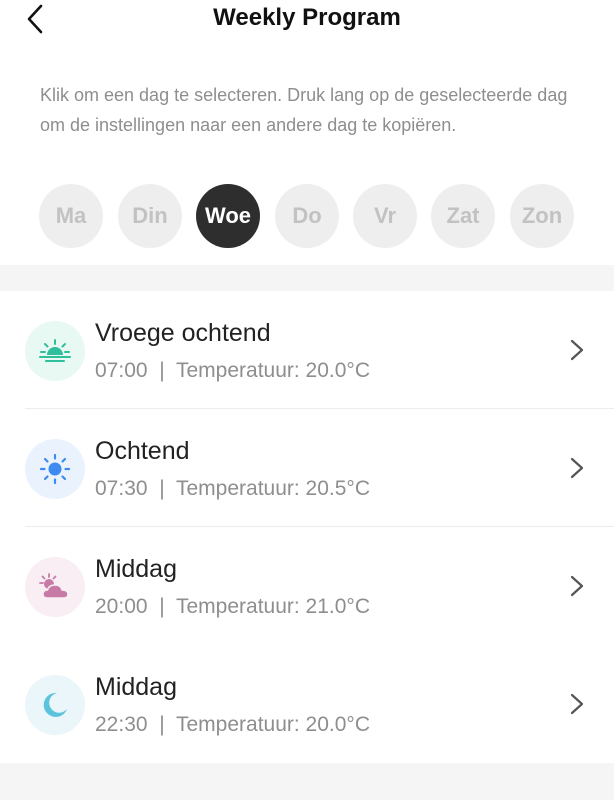 Image resolution: width=614 pixels, height=800 pixels. I want to click on schedule-item-details: 20:00 | Temperatuur: 21.0°C, so click(232, 607).